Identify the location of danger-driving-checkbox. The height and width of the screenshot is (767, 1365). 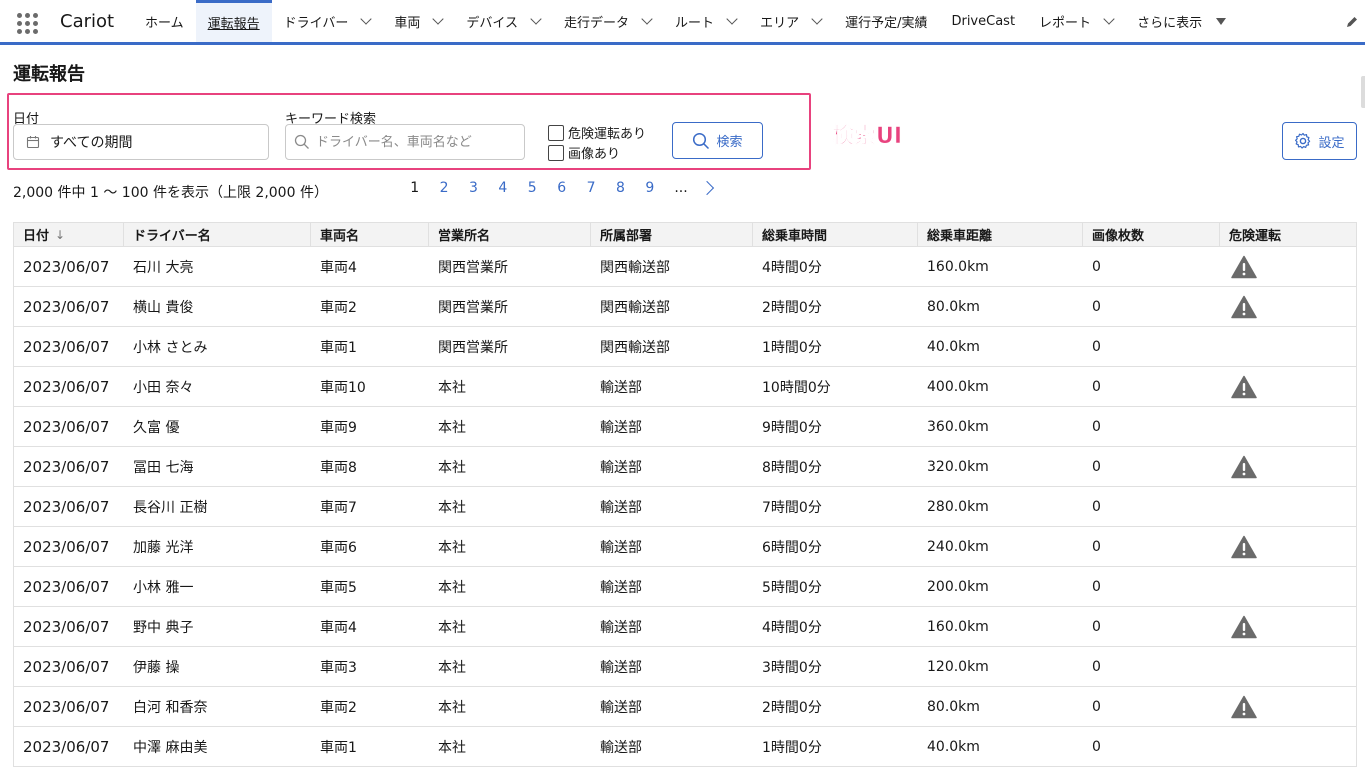
(556, 132).